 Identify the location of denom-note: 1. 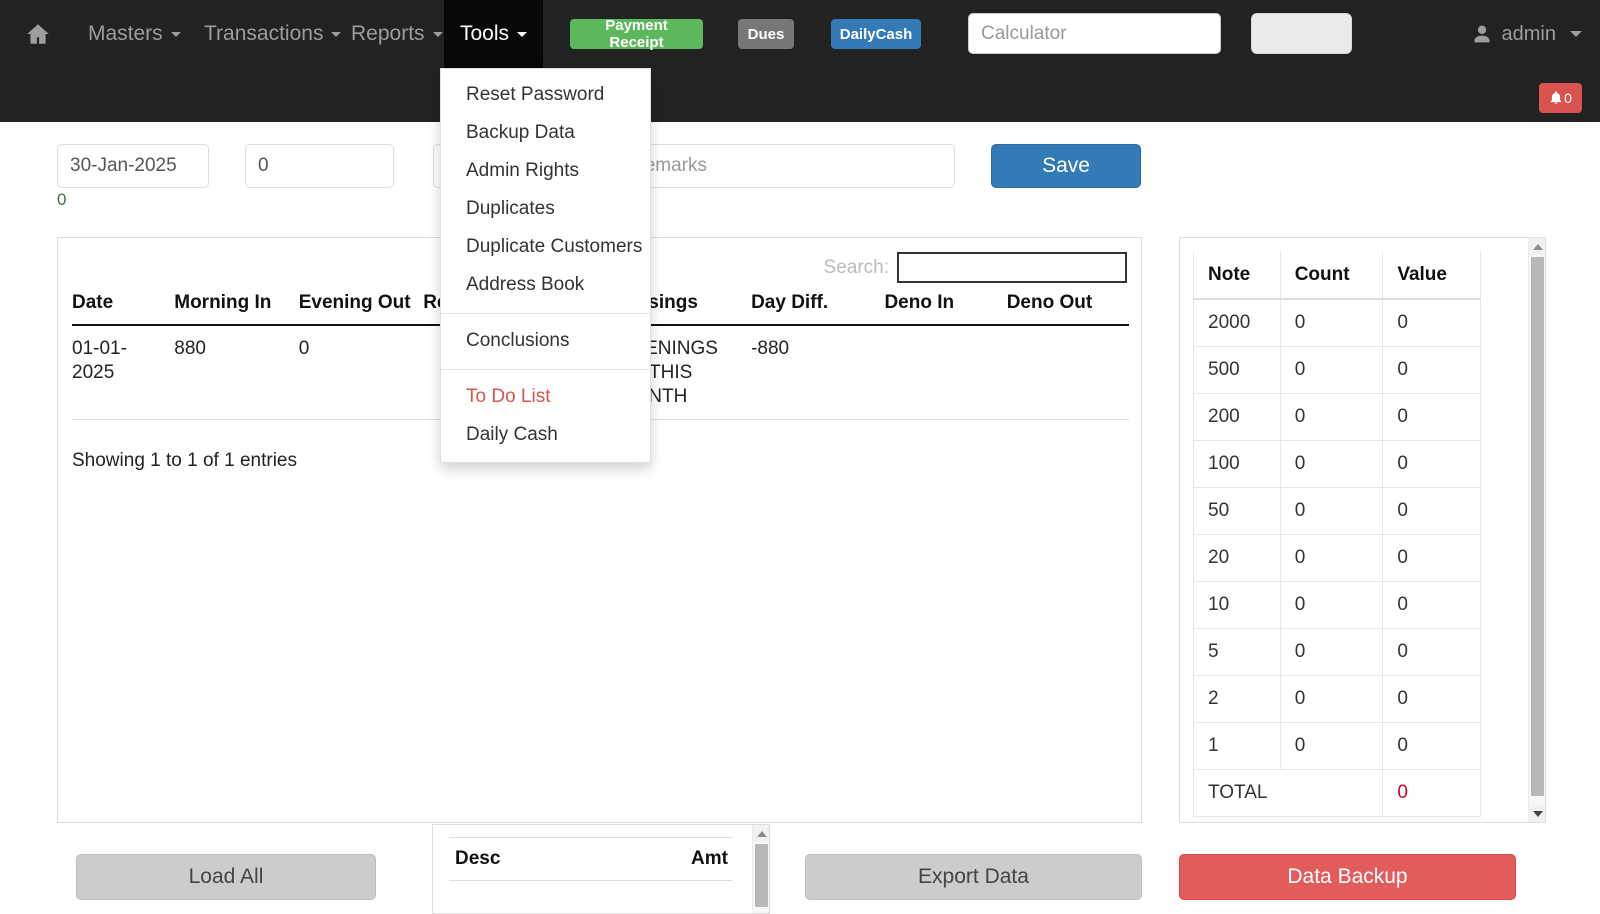
(1237, 746).